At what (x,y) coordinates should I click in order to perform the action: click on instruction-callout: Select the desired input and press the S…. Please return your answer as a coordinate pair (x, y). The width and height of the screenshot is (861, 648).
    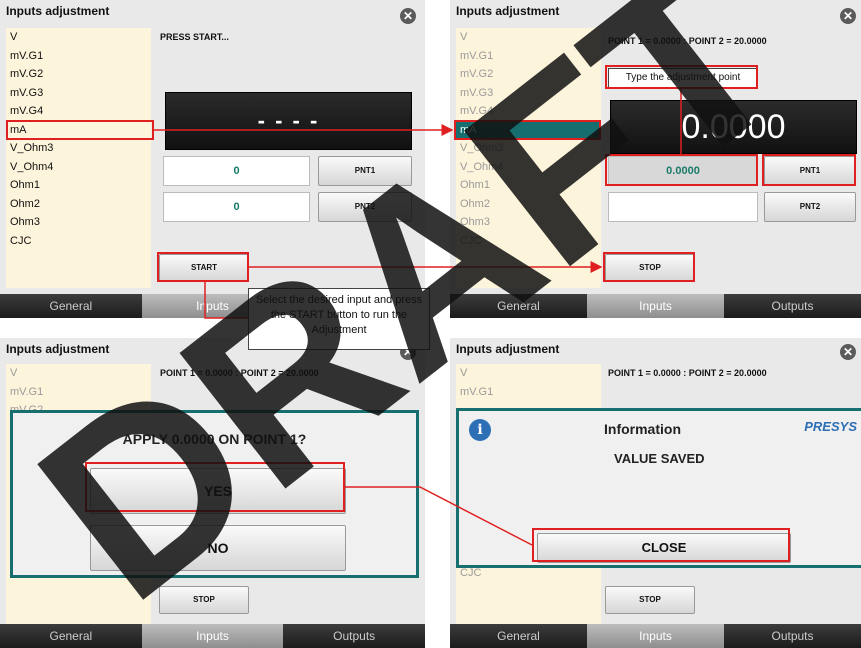
    Looking at the image, I should click on (339, 319).